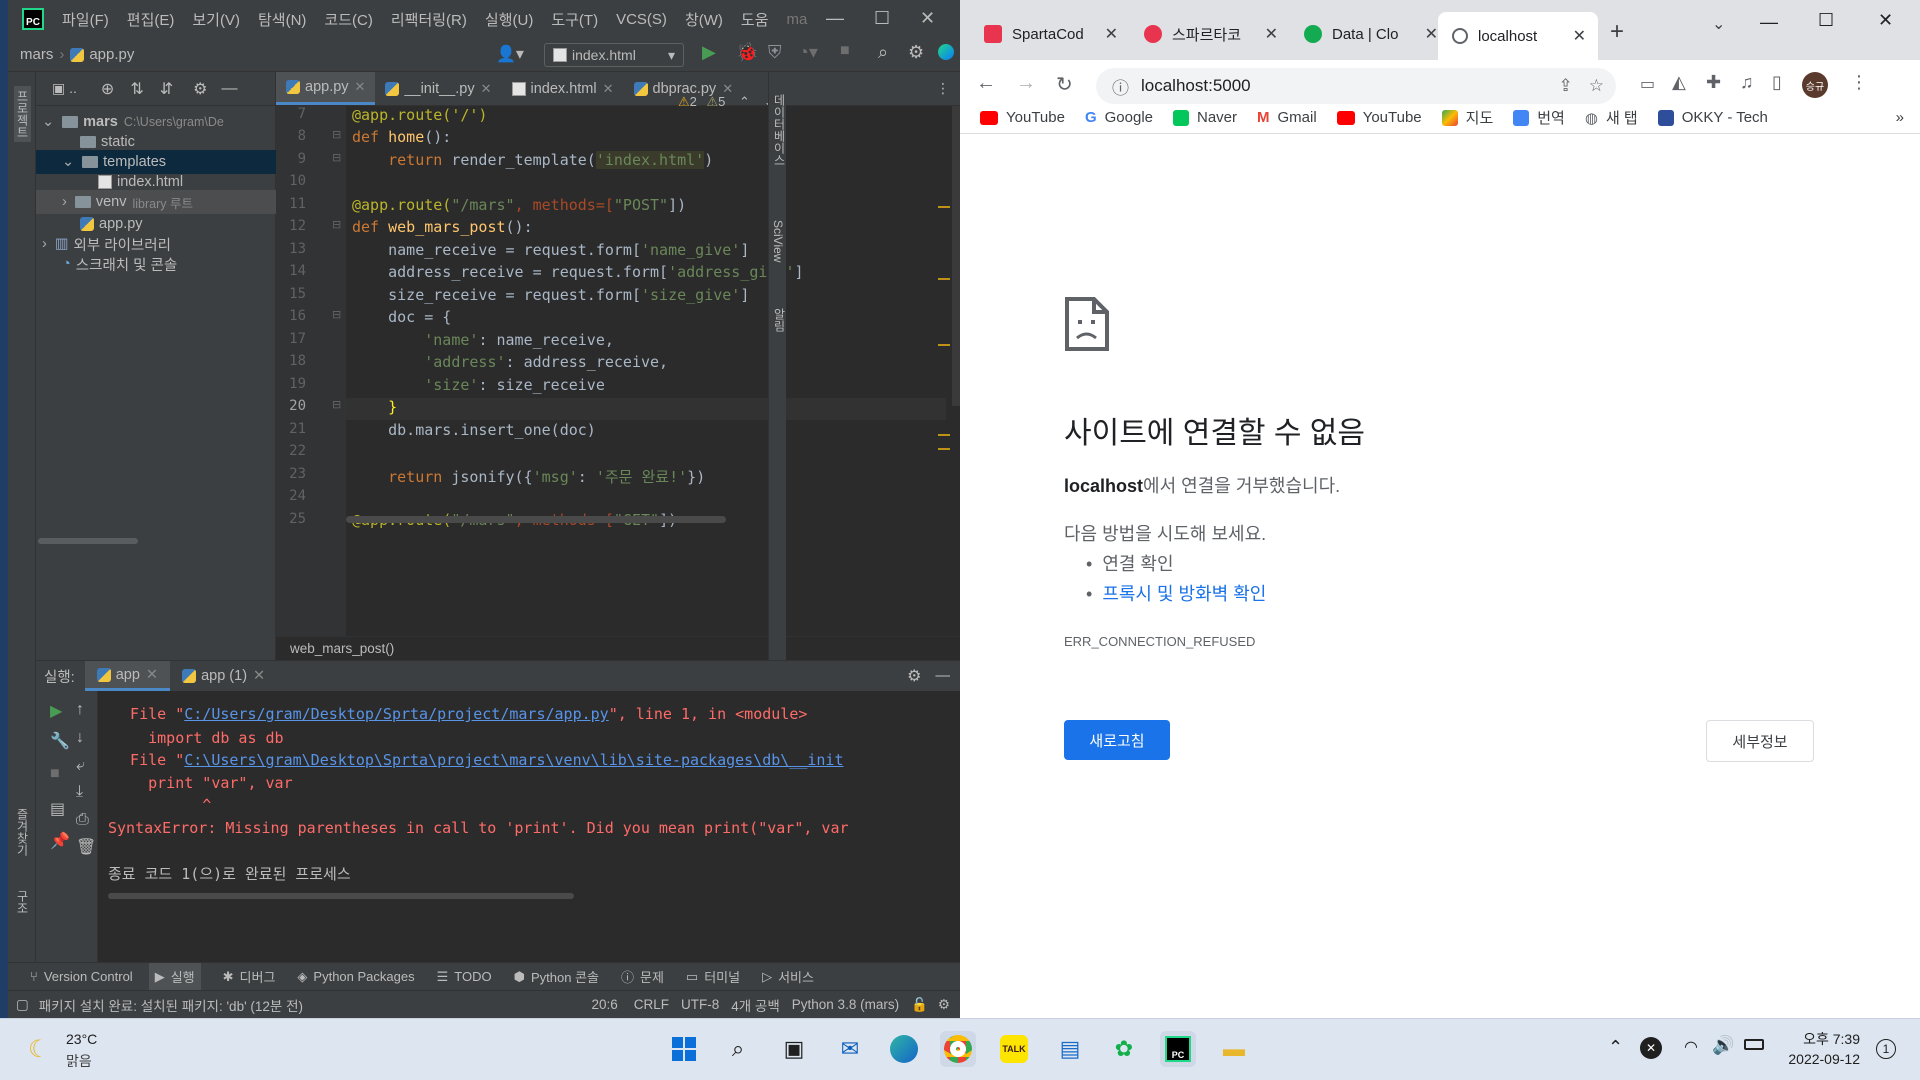 The height and width of the screenshot is (1080, 1920). Describe the element at coordinates (57, 809) in the screenshot. I see `layout-icon: ▤` at that location.